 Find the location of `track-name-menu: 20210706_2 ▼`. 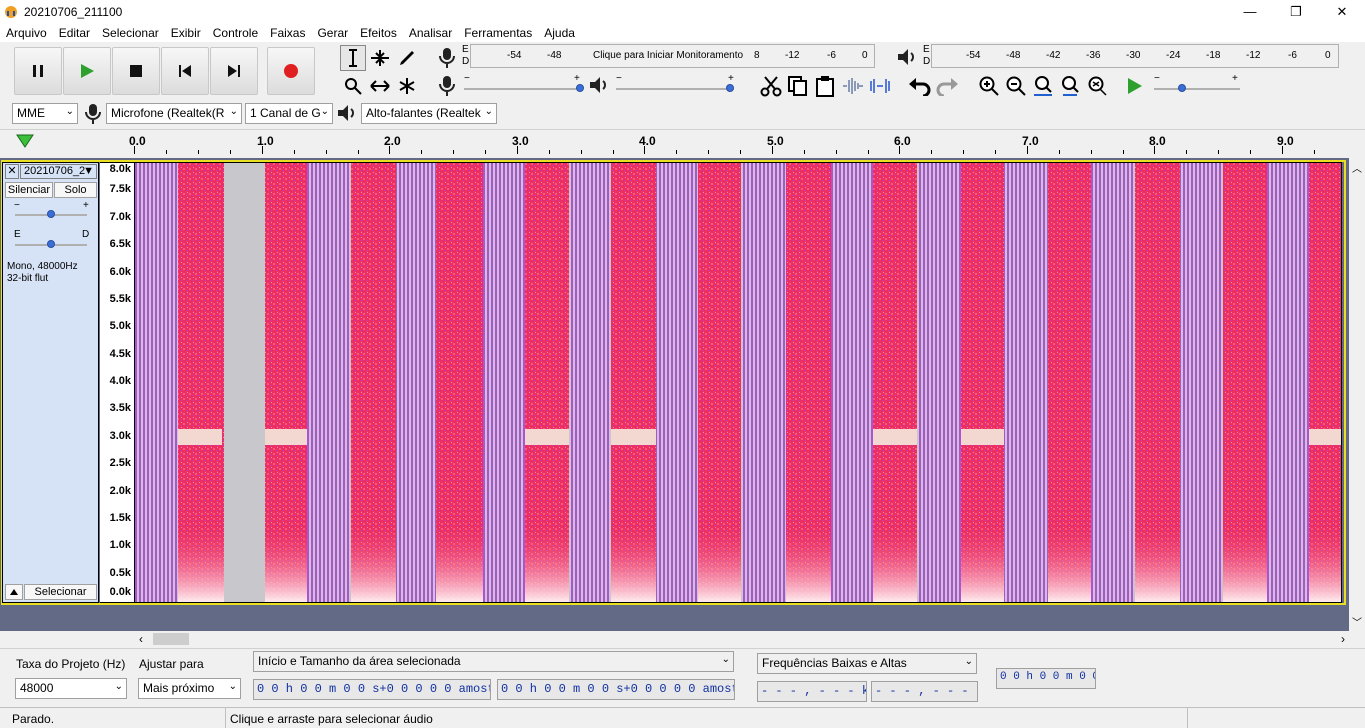

track-name-menu: 20210706_2 ▼ is located at coordinates (58, 171).